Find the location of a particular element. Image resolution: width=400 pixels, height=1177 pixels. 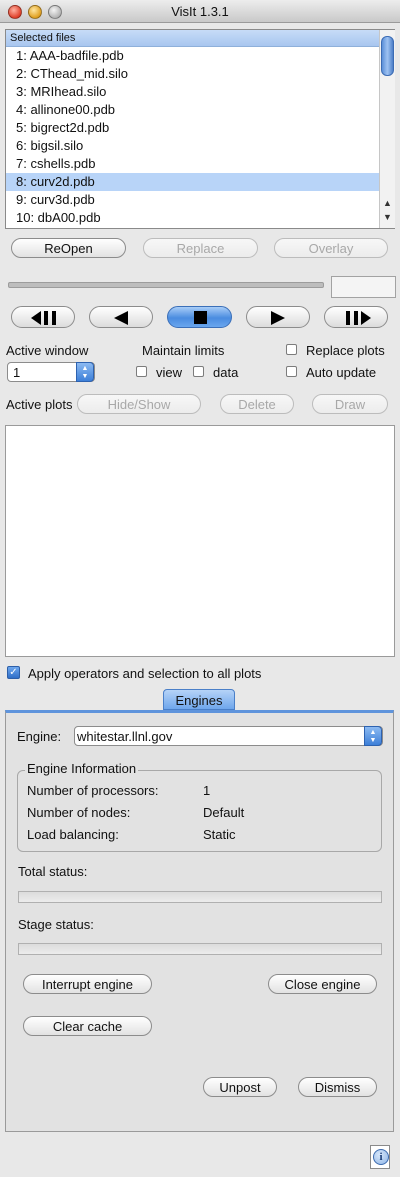

bottom-bar is located at coordinates (200, 1155).